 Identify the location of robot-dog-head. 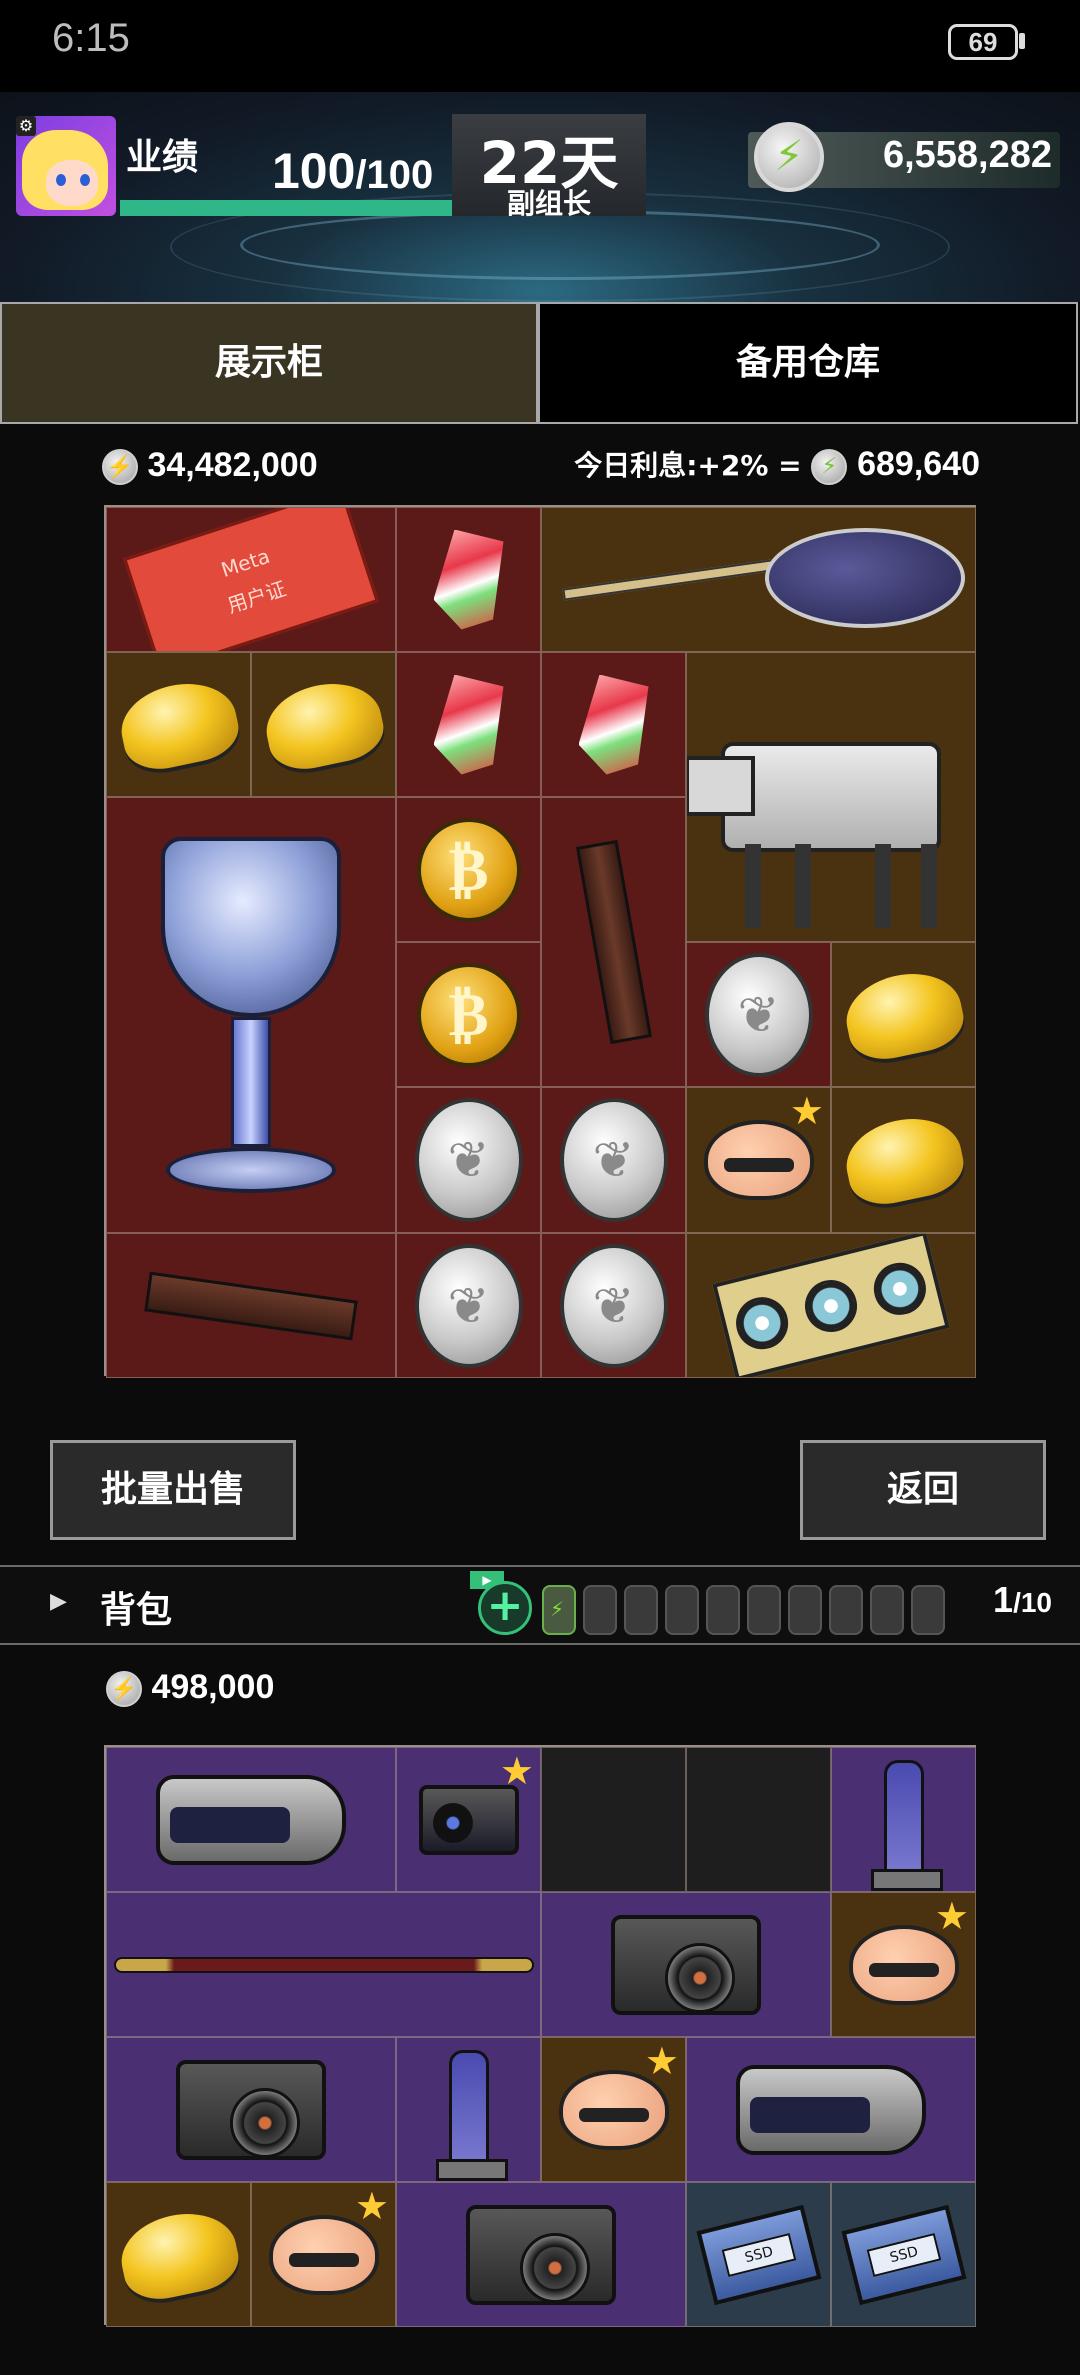
(721, 786).